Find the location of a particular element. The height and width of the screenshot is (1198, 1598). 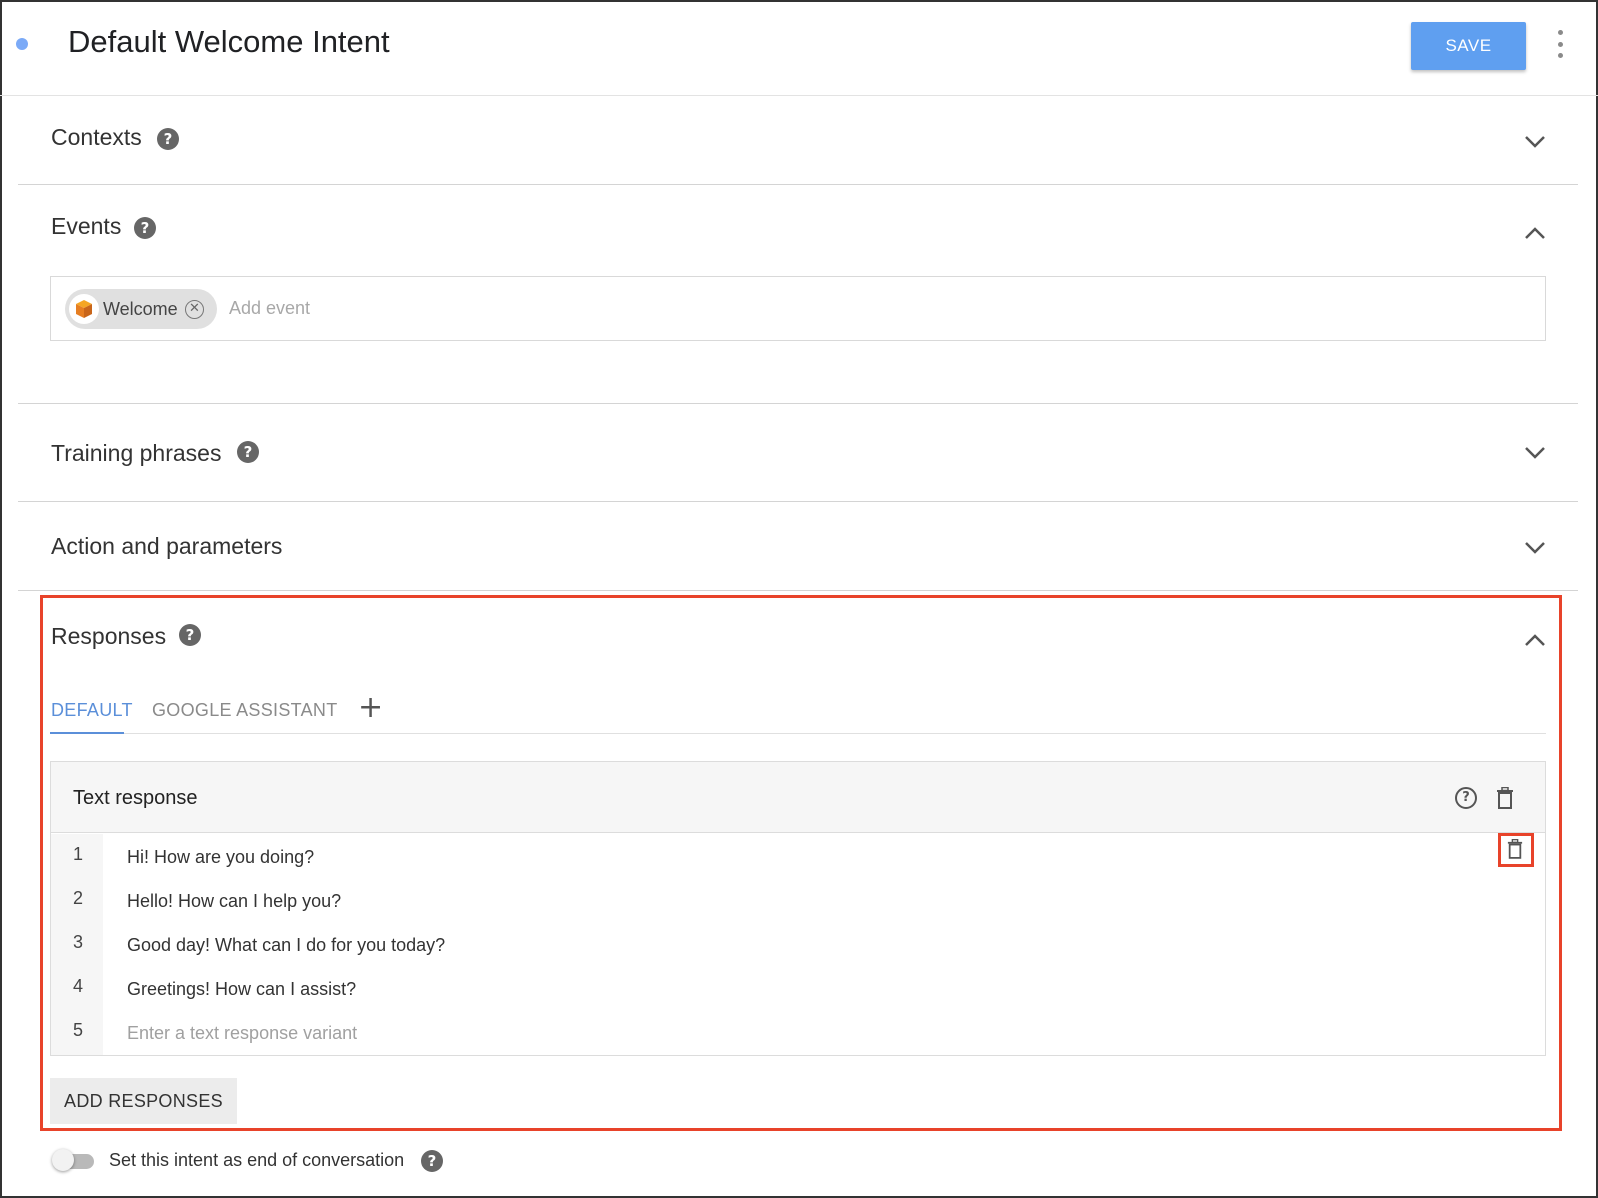

event-chip: Welcome ✕ is located at coordinates (141, 309).